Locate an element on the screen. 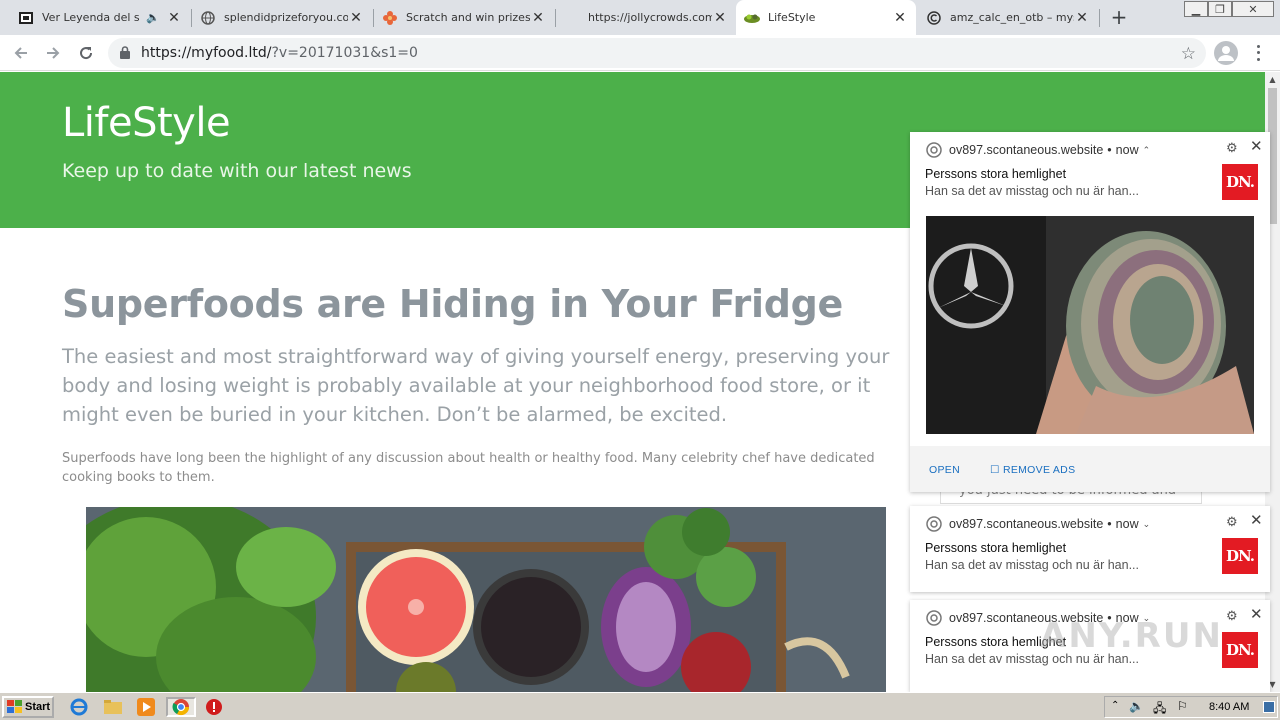 Image resolution: width=1280 pixels, height=720 pixels. tab-title: splendidprizeforyou.com is located at coordinates (286, 17).